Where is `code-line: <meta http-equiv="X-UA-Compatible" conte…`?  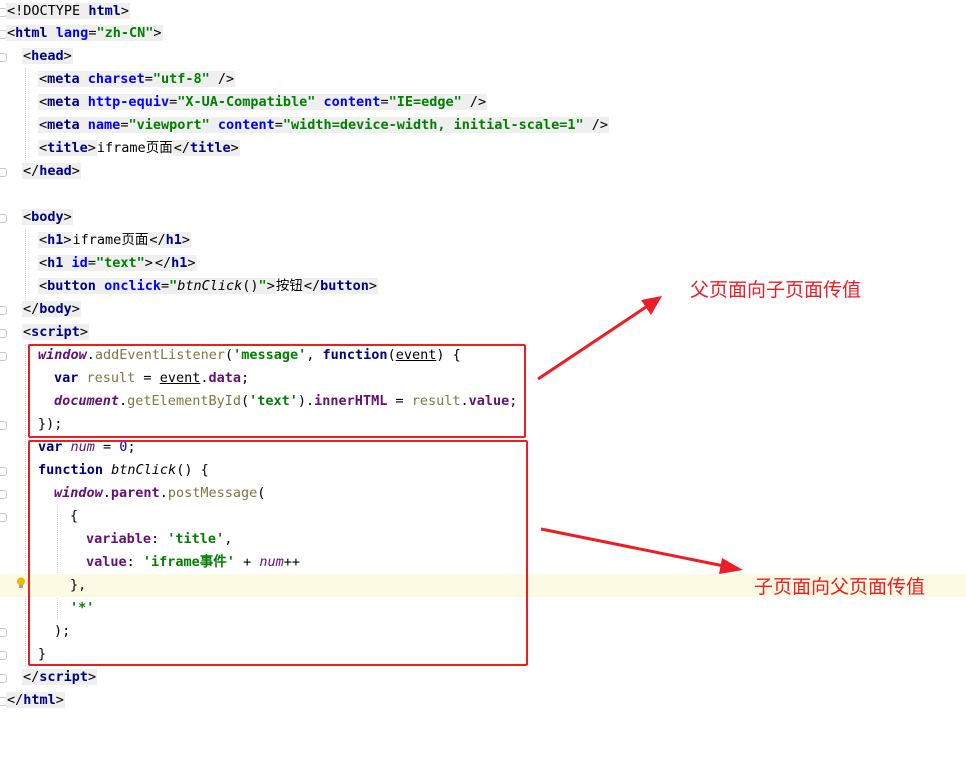
code-line: <meta http-equiv="X-UA-Compatible" conte… is located at coordinates (483, 102).